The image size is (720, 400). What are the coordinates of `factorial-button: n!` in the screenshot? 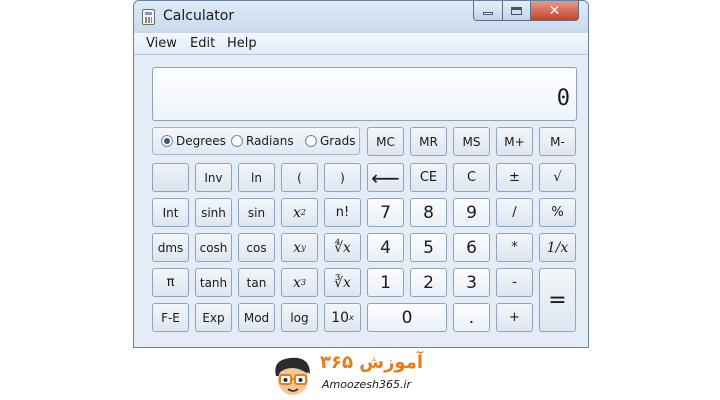 It's located at (342, 212).